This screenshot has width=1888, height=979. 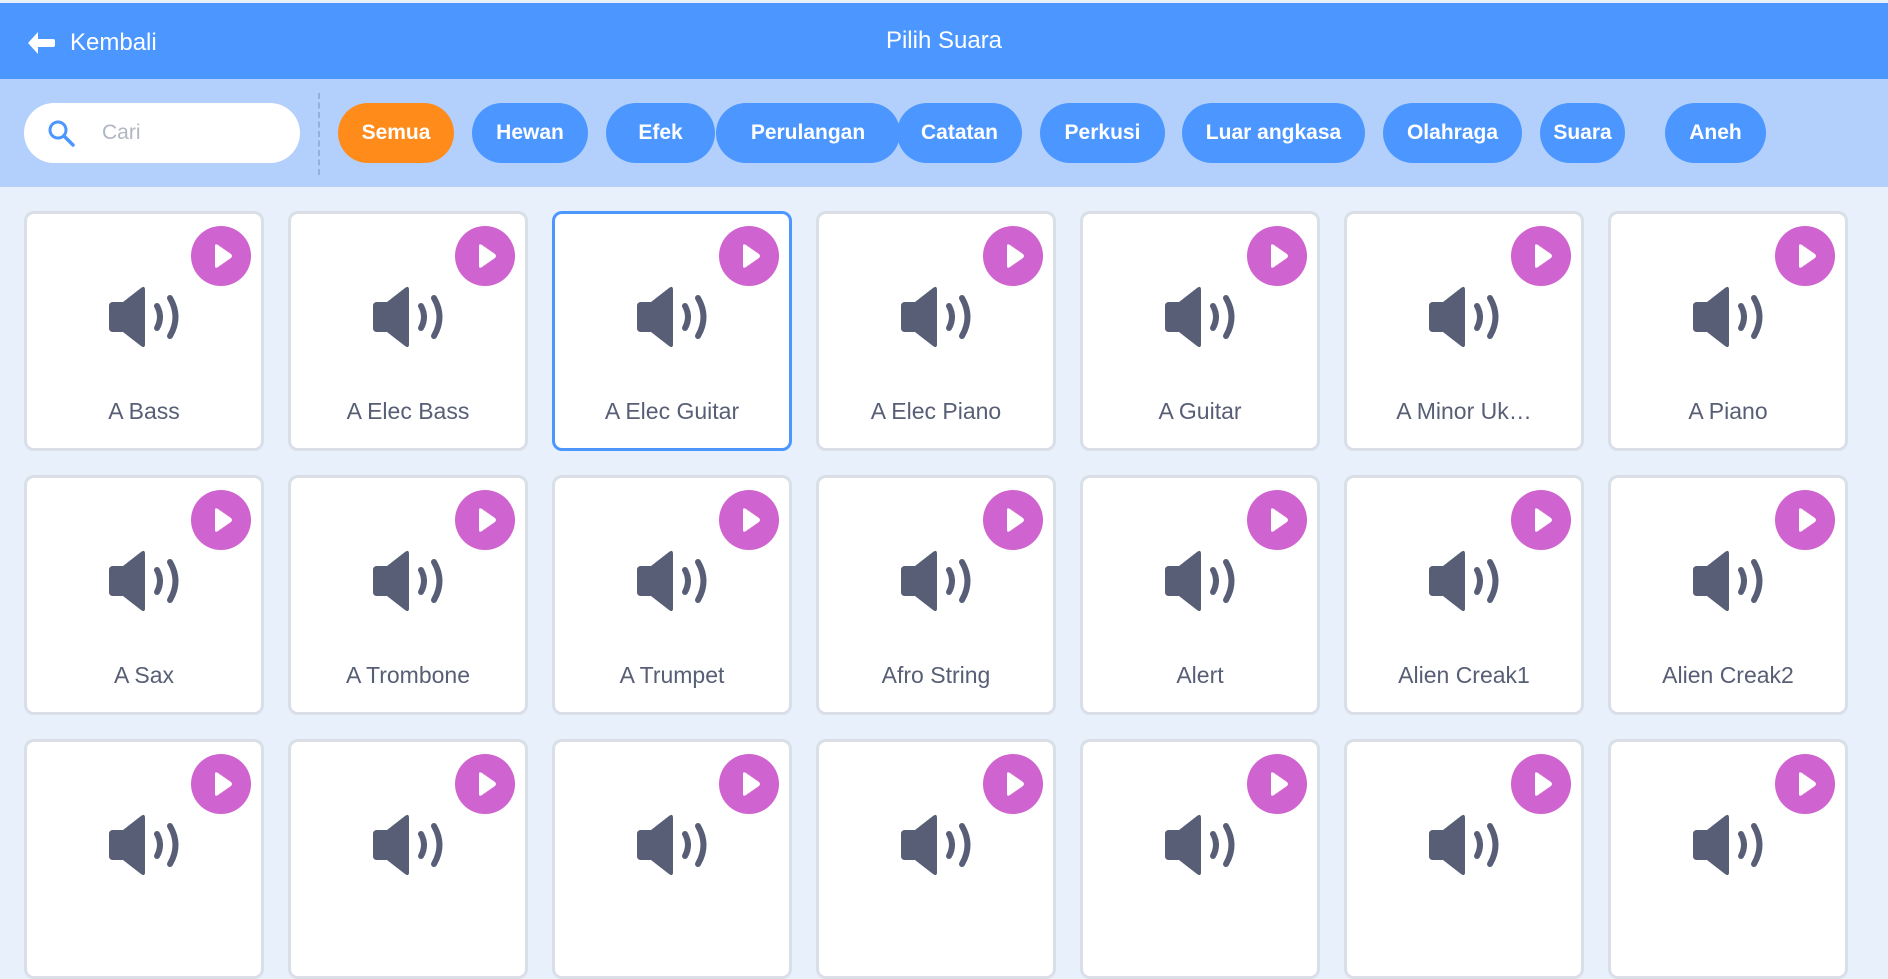 I want to click on sound-card: A Trombone, so click(x=408, y=595).